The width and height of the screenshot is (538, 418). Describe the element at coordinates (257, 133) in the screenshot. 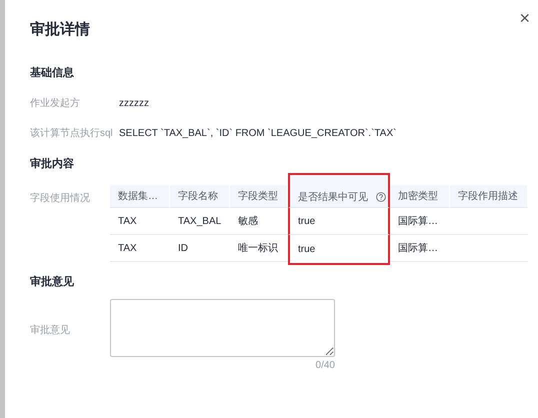

I see `field-value: SELECT `TAX_BAL`, `ID` FROM `LEAGUE_CREATOR`.`TAX`` at that location.